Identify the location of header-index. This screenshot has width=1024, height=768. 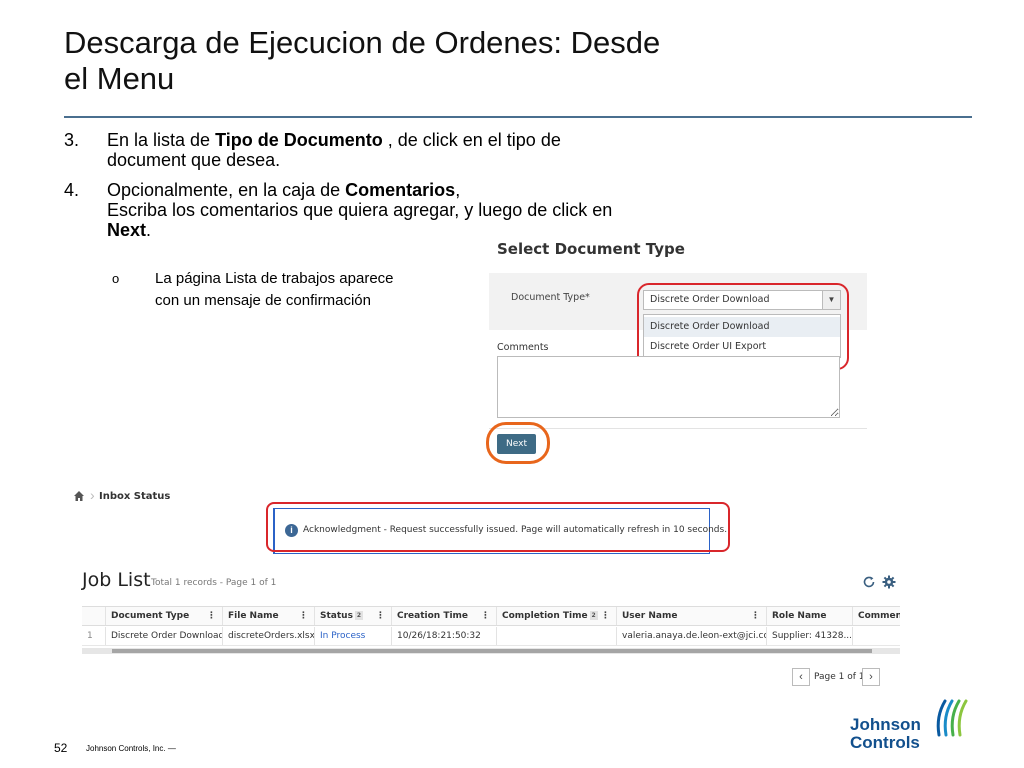
(94, 616).